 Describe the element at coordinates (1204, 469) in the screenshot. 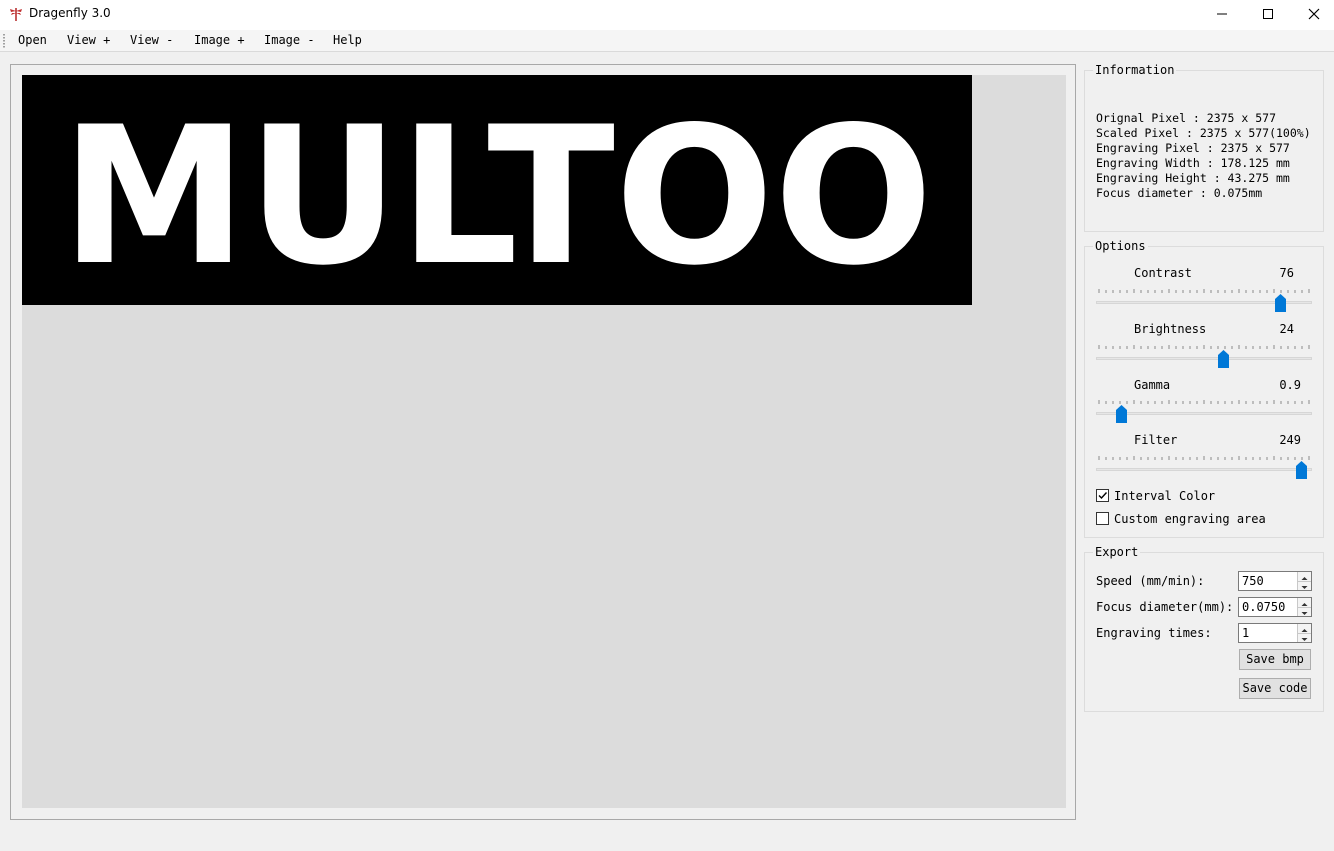

I see `filter-slider` at that location.